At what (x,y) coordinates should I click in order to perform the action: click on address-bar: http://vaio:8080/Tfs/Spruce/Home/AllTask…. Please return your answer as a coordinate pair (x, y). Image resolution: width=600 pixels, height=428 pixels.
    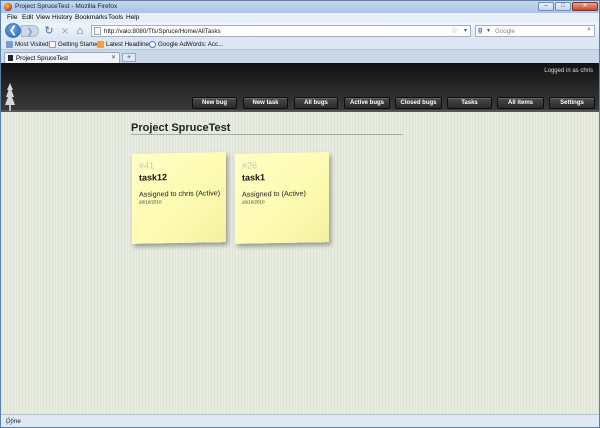
    Looking at the image, I should click on (281, 31).